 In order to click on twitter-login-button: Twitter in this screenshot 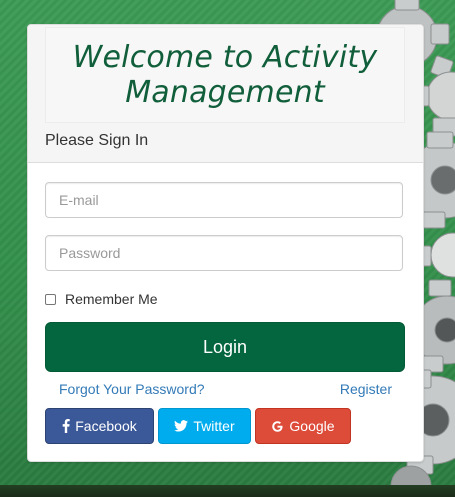, I will do `click(204, 426)`.